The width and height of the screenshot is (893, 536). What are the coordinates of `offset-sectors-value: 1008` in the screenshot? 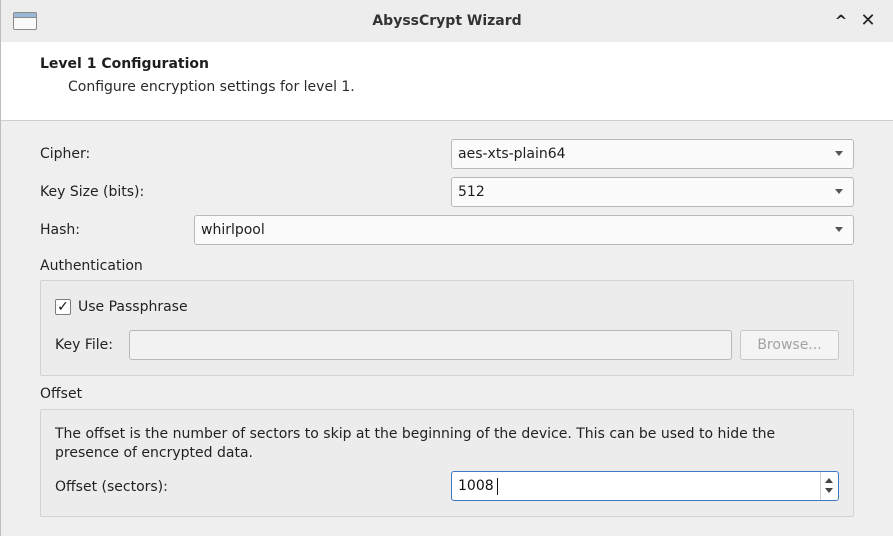 It's located at (476, 486).